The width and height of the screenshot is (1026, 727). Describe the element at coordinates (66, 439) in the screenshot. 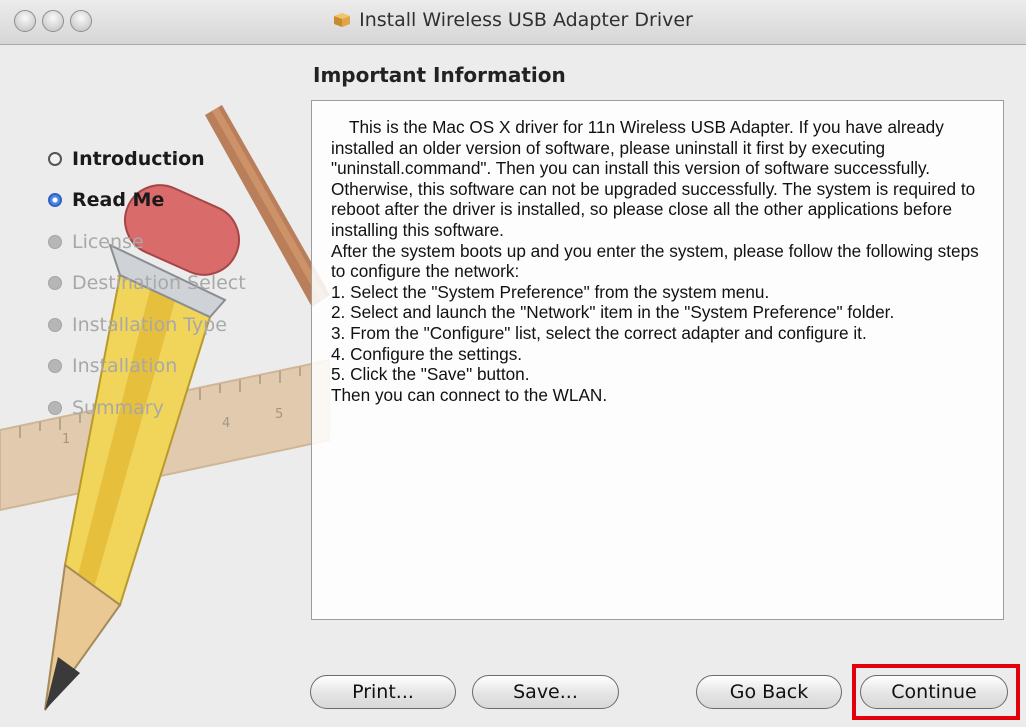

I see `svg-text: 1` at that location.